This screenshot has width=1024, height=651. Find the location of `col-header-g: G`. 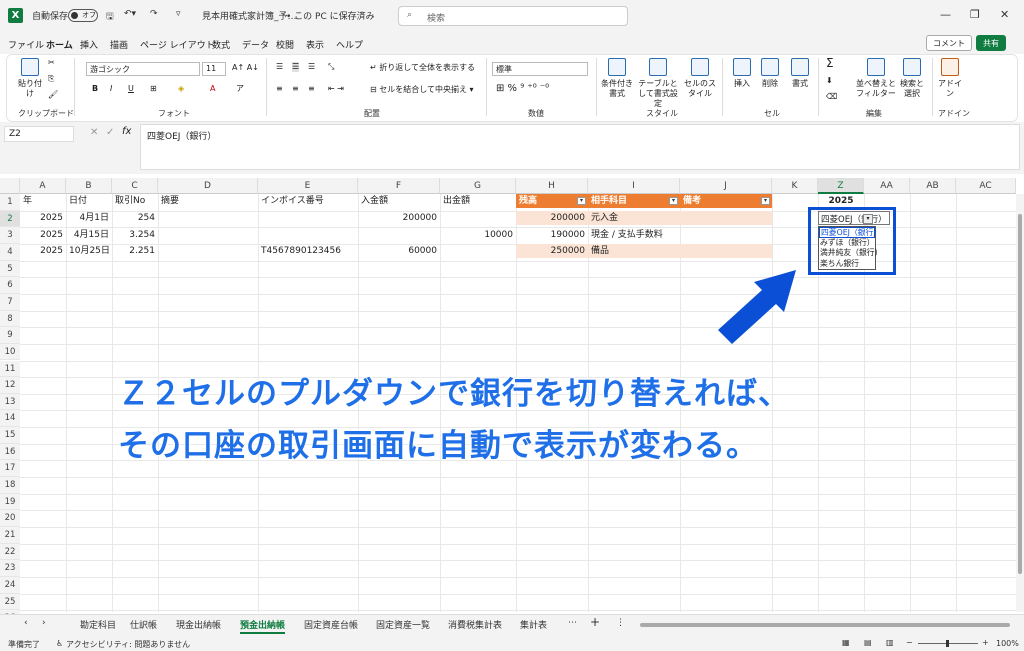

col-header-g: G is located at coordinates (478, 186).